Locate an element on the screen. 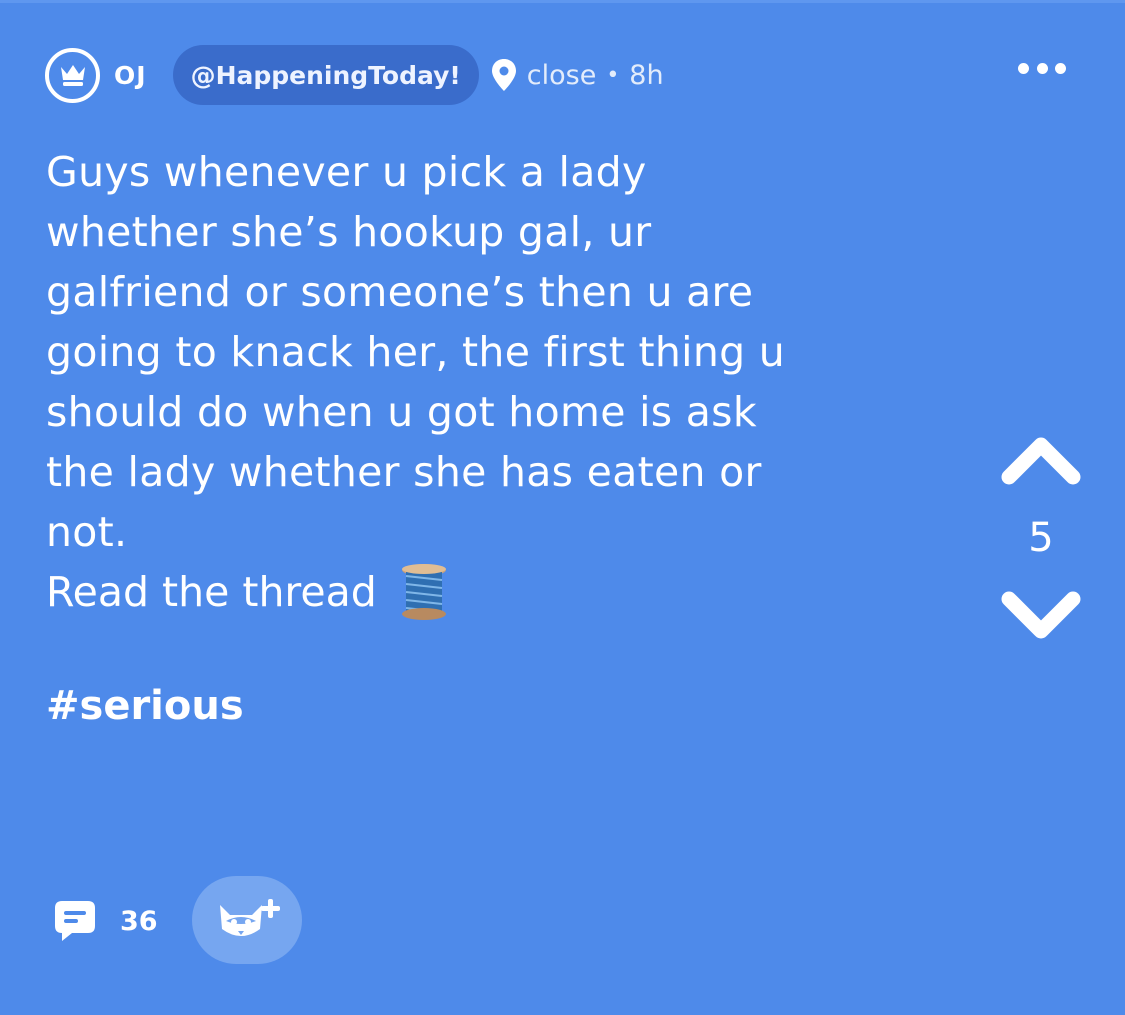 The height and width of the screenshot is (1015, 1125). hashtag-link: #serious is located at coordinates (145, 706).